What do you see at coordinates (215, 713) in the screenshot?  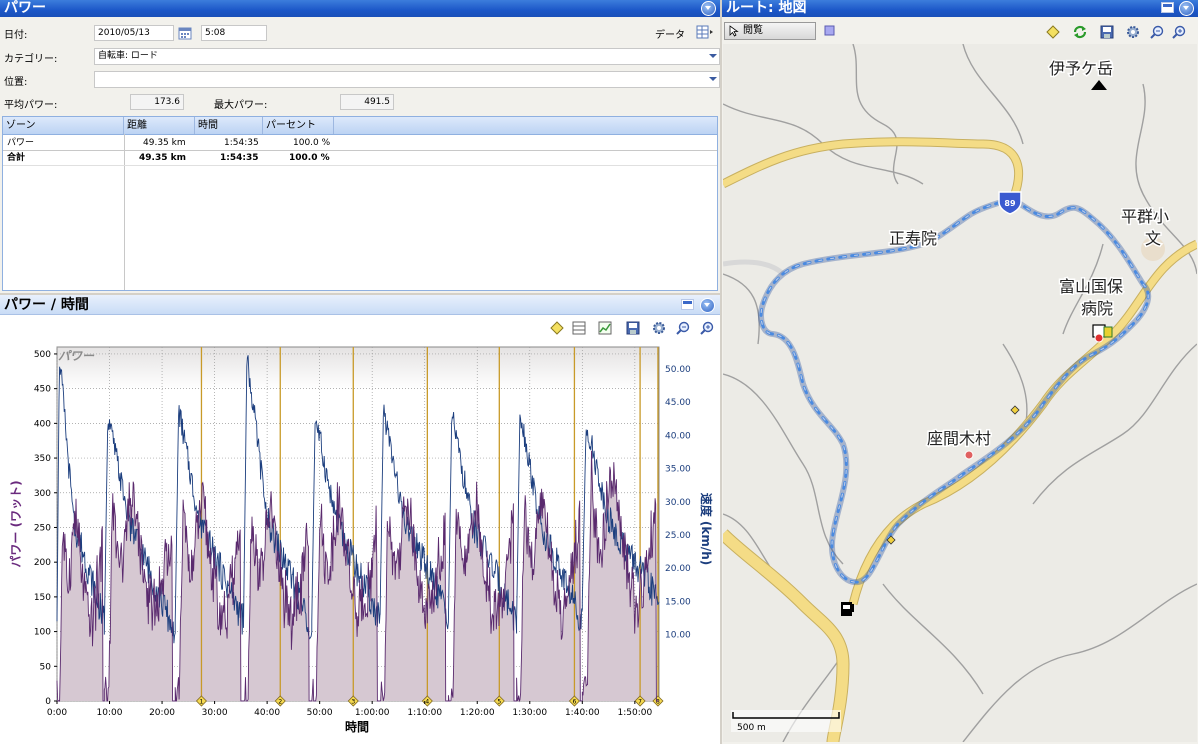 I see `x-tick-label: 30:00` at bounding box center [215, 713].